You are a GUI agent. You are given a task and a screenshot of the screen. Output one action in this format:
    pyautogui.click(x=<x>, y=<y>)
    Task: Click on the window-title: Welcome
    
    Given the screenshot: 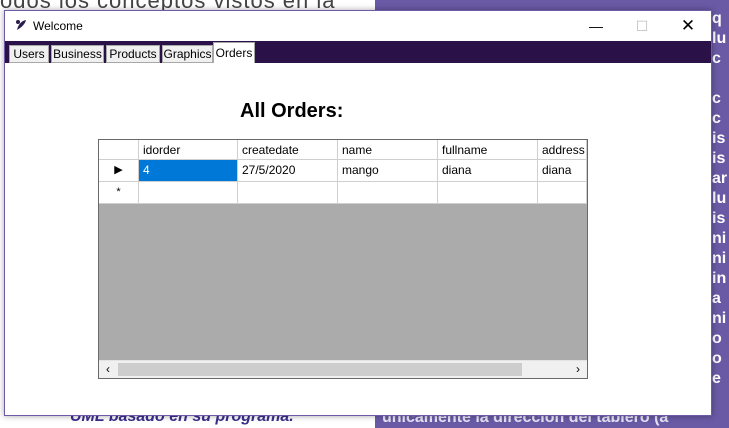 What is the action you would take?
    pyautogui.click(x=58, y=26)
    